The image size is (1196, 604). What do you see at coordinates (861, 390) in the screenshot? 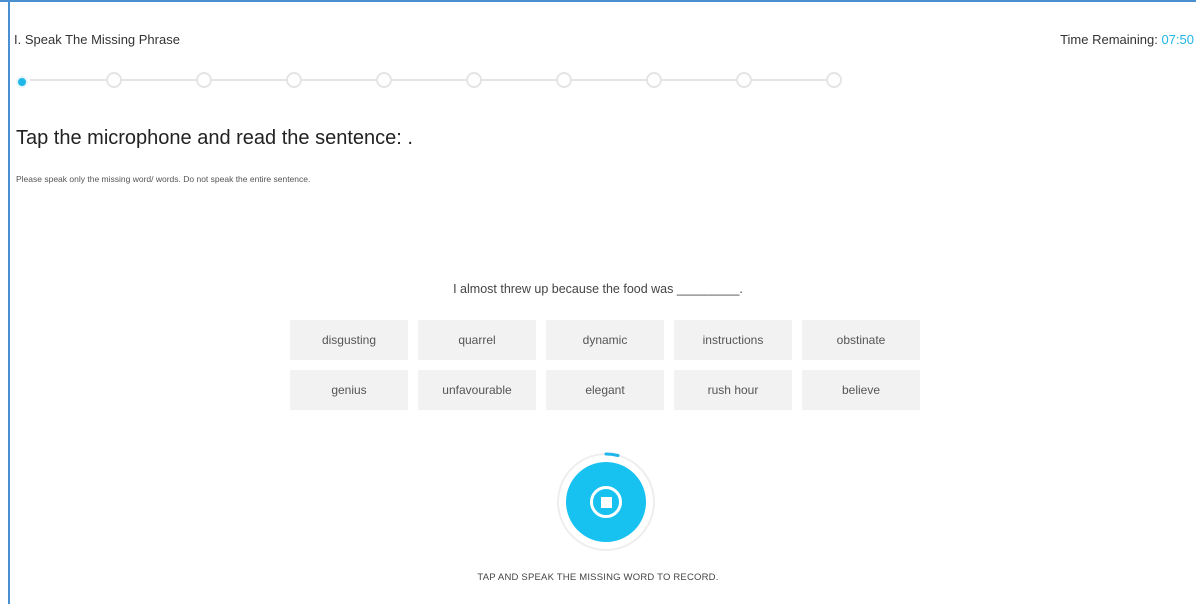
I see `option-button: believe` at bounding box center [861, 390].